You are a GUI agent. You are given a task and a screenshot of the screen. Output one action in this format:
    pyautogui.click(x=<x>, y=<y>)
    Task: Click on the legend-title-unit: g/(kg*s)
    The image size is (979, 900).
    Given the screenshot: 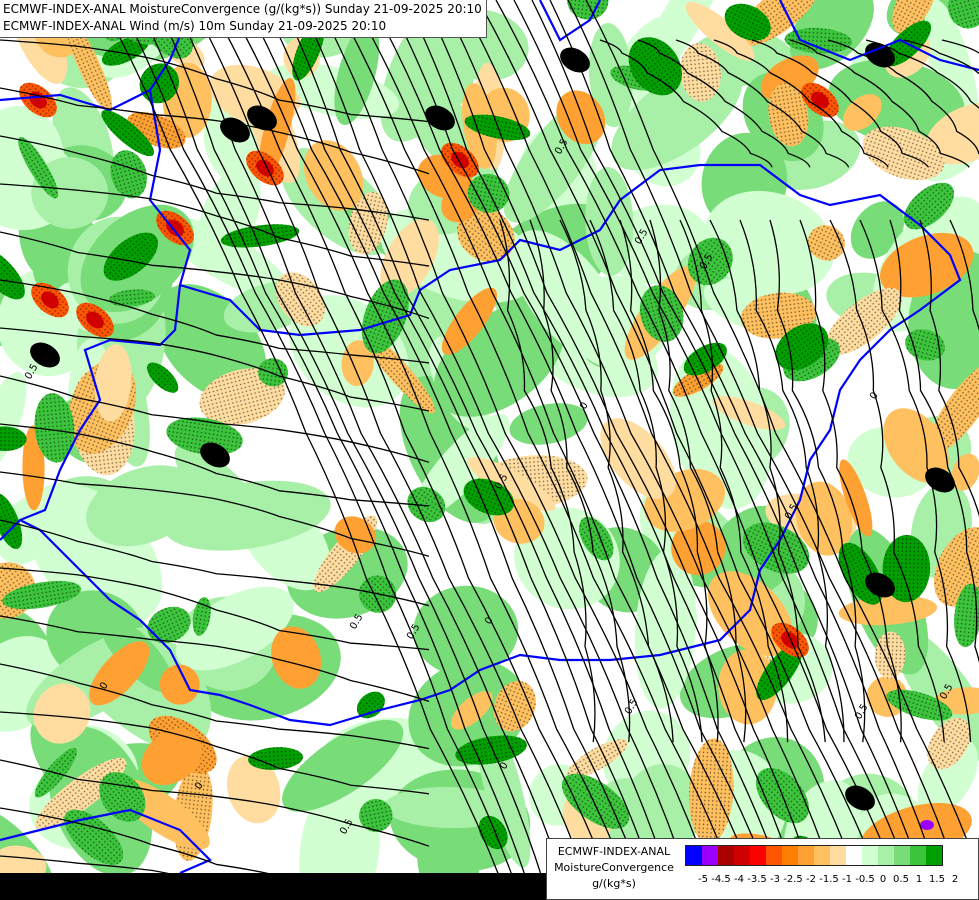 What is the action you would take?
    pyautogui.click(x=614, y=883)
    